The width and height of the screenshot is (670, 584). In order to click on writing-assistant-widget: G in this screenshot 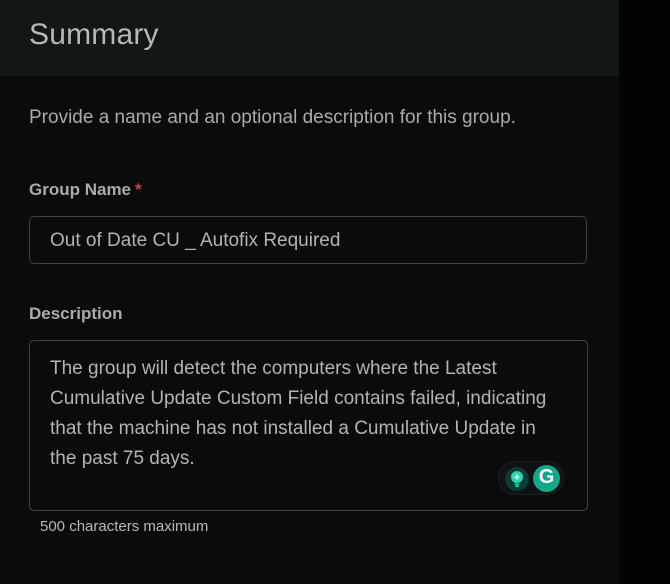, I will do `click(531, 478)`.